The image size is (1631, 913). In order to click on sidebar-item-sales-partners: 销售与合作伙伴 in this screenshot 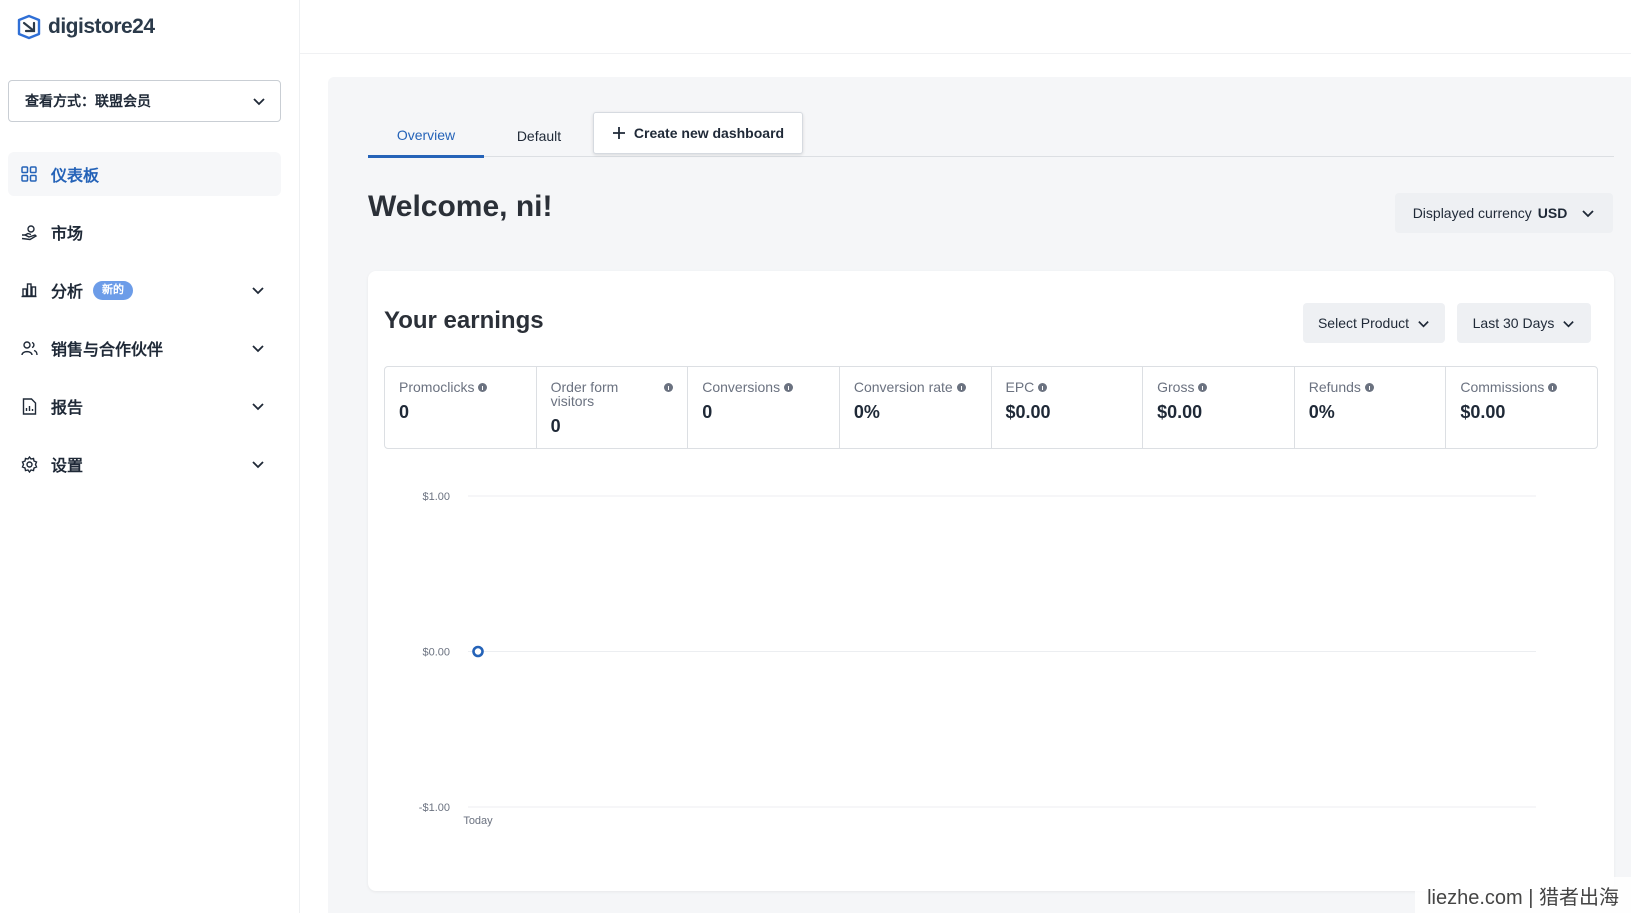, I will do `click(144, 348)`.